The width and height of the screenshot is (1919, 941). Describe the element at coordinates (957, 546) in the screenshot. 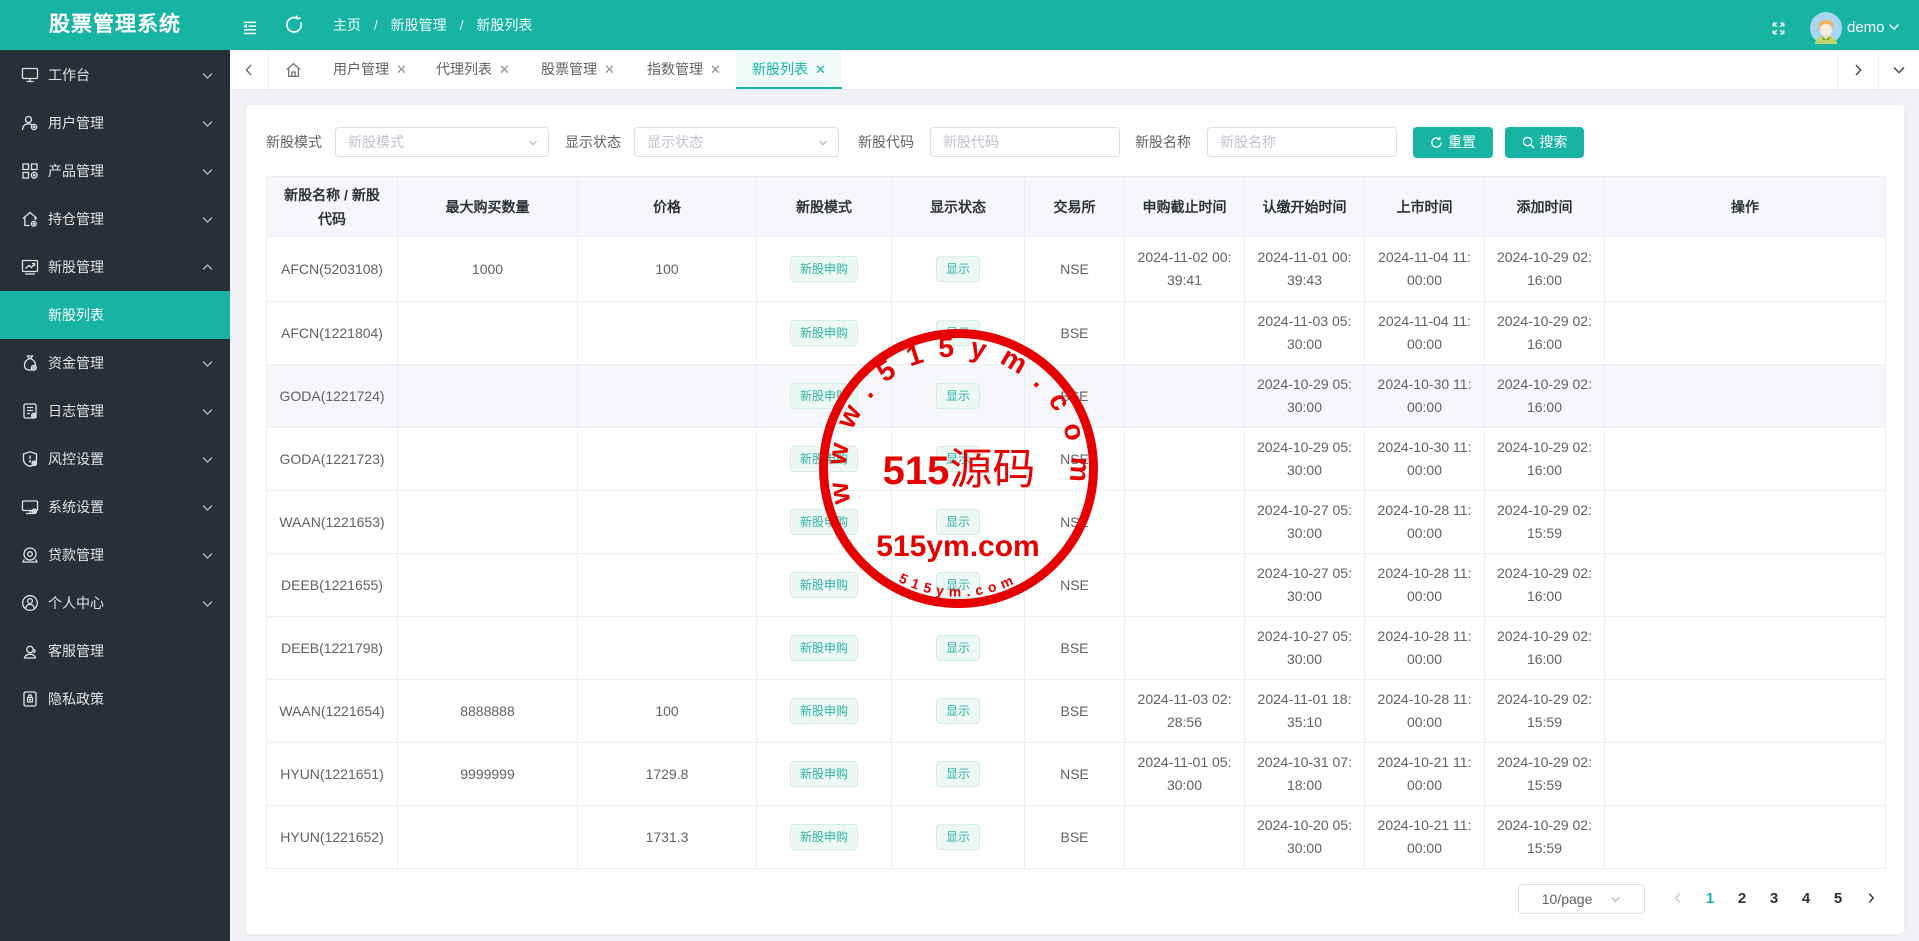

I see `svg-text: 515ym.com` at that location.